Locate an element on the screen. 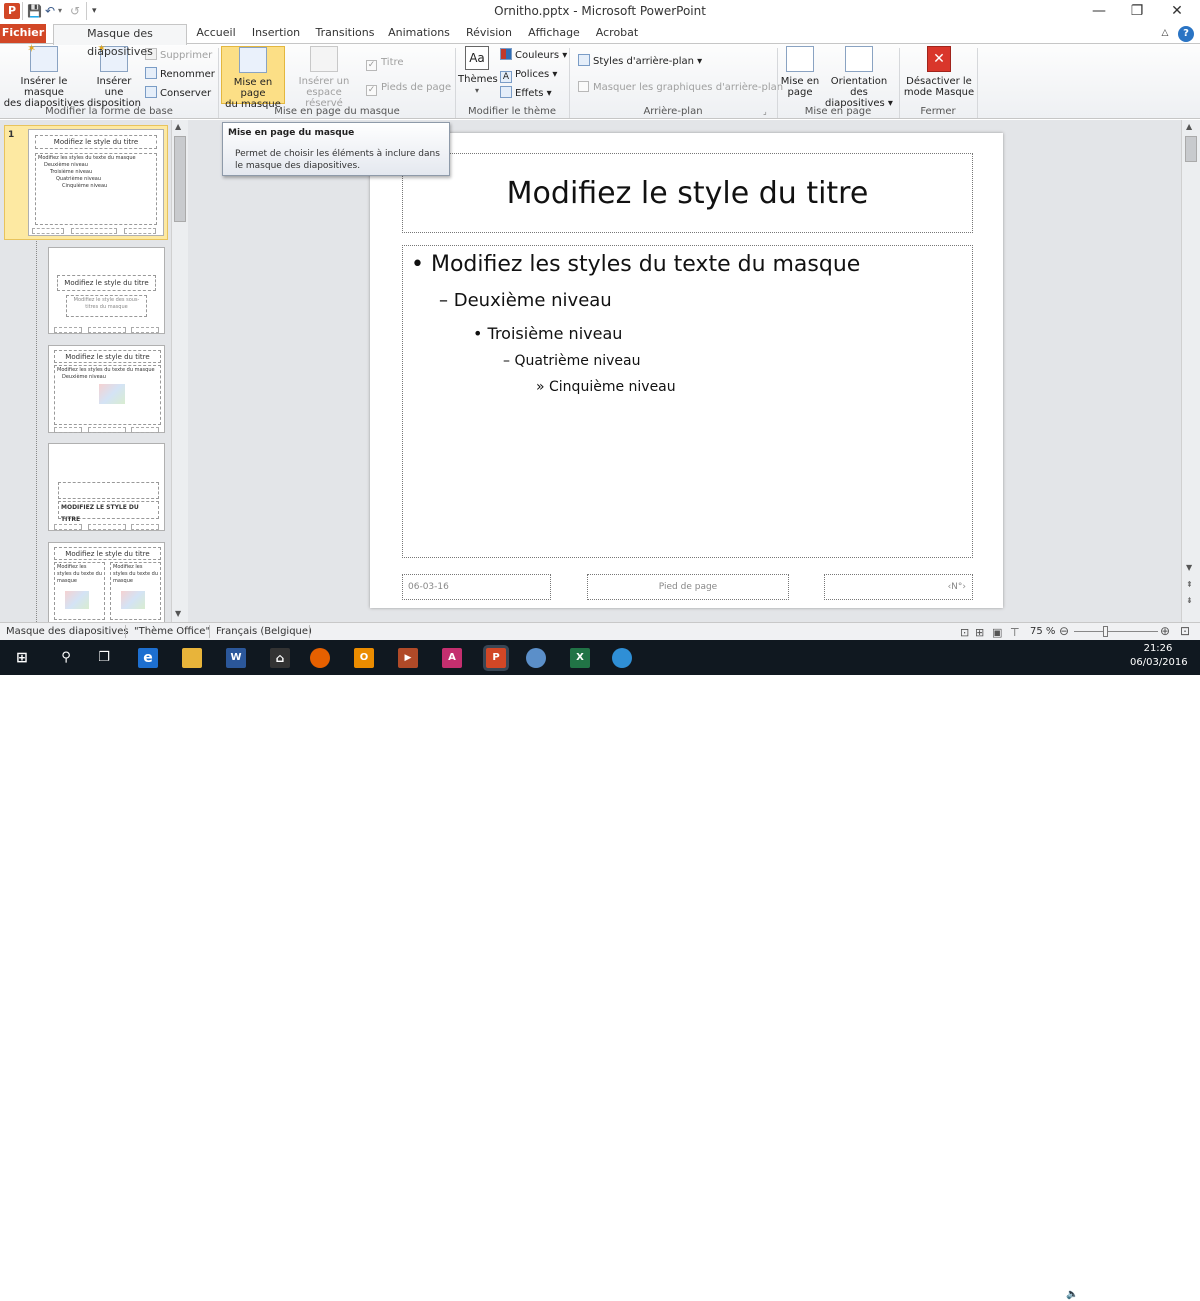 The height and width of the screenshot is (1301, 1200). network-icon: ⚿ is located at coordinates (1049, 1294).